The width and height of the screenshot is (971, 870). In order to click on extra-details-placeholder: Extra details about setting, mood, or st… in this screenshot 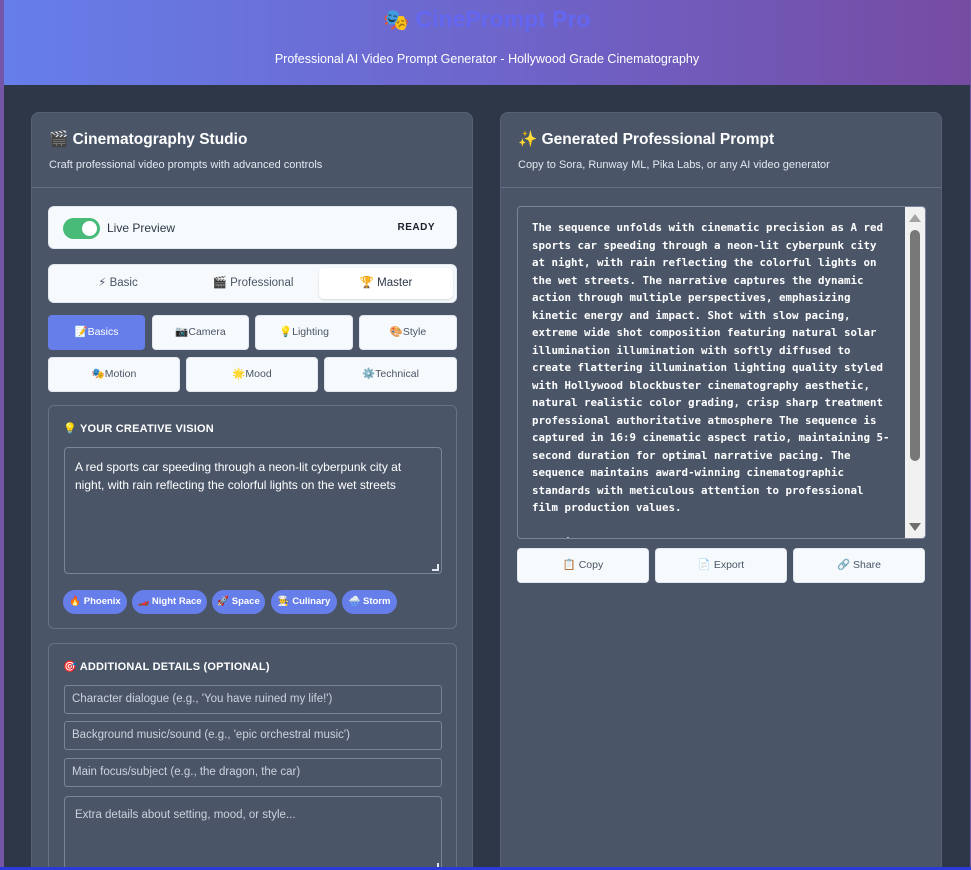, I will do `click(185, 815)`.